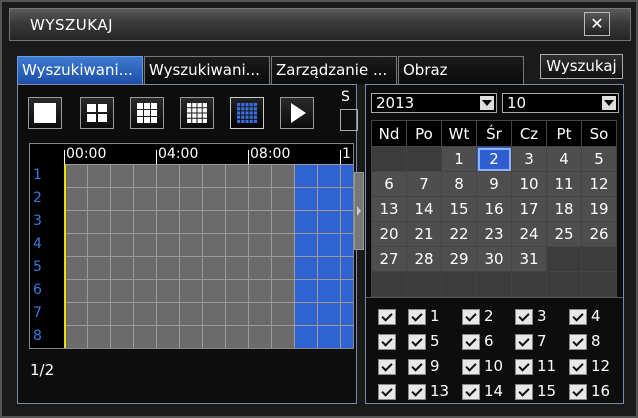  I want to click on page-indicator: 1/2, so click(42, 370).